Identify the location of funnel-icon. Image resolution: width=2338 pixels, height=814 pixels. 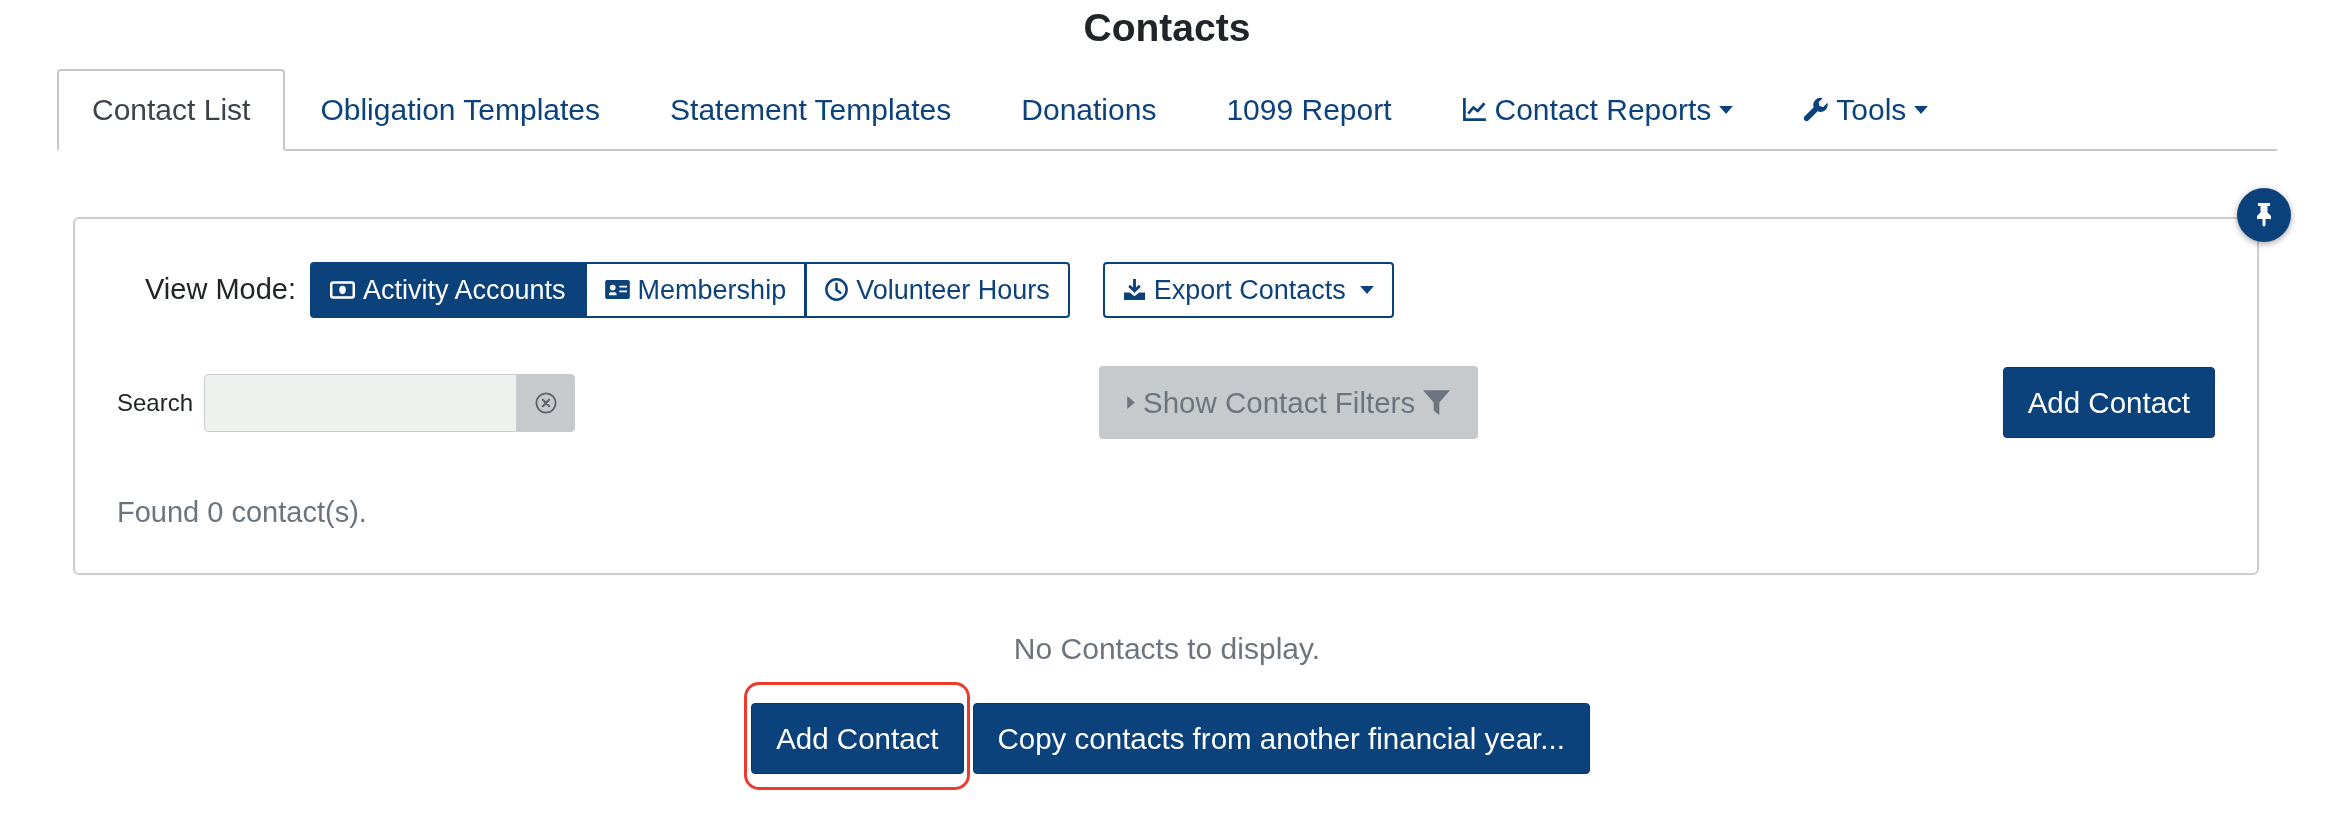
(1437, 403).